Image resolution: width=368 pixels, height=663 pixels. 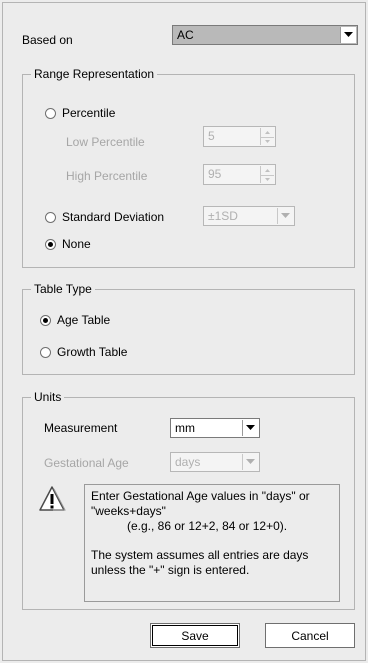 What do you see at coordinates (84, 320) in the screenshot?
I see `age-table-label: Age Table` at bounding box center [84, 320].